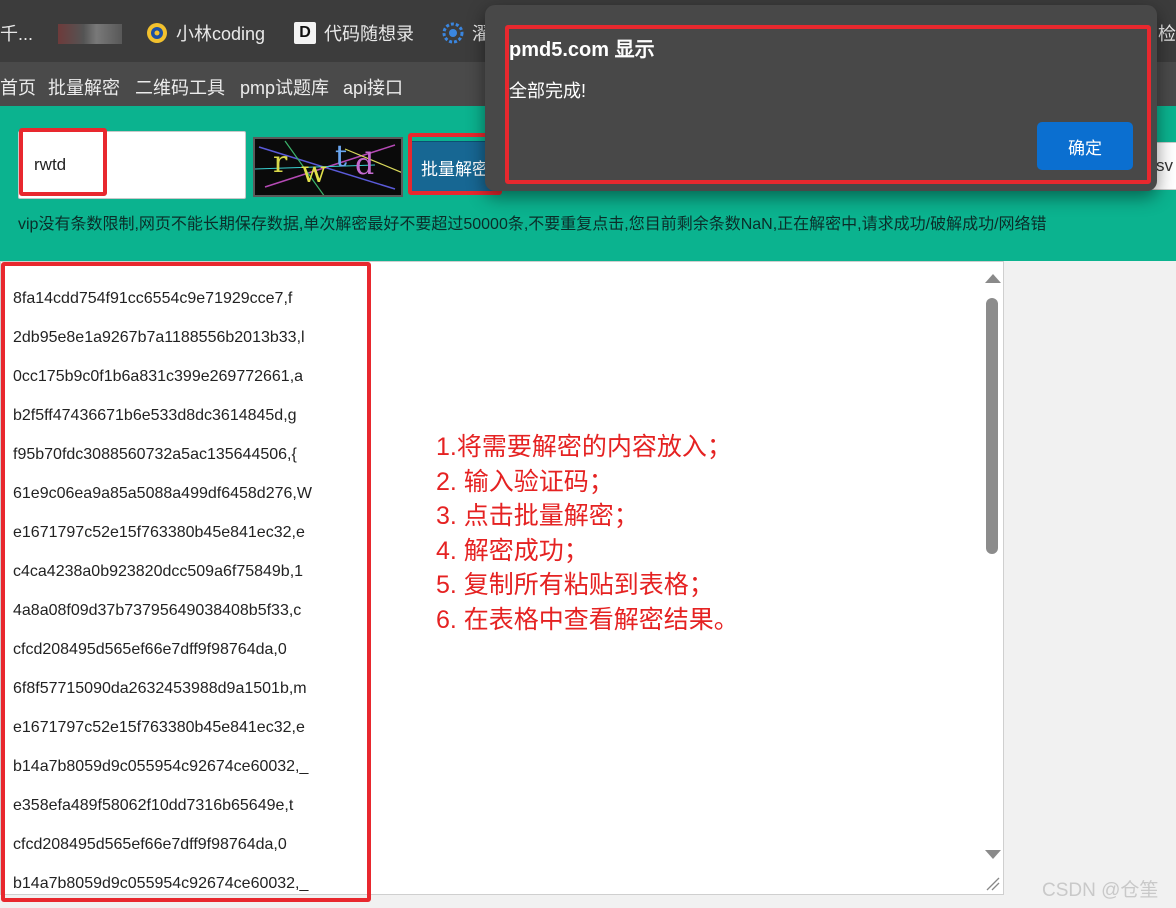 The width and height of the screenshot is (1176, 908). Describe the element at coordinates (365, 164) in the screenshot. I see `captcha-letter: d` at that location.